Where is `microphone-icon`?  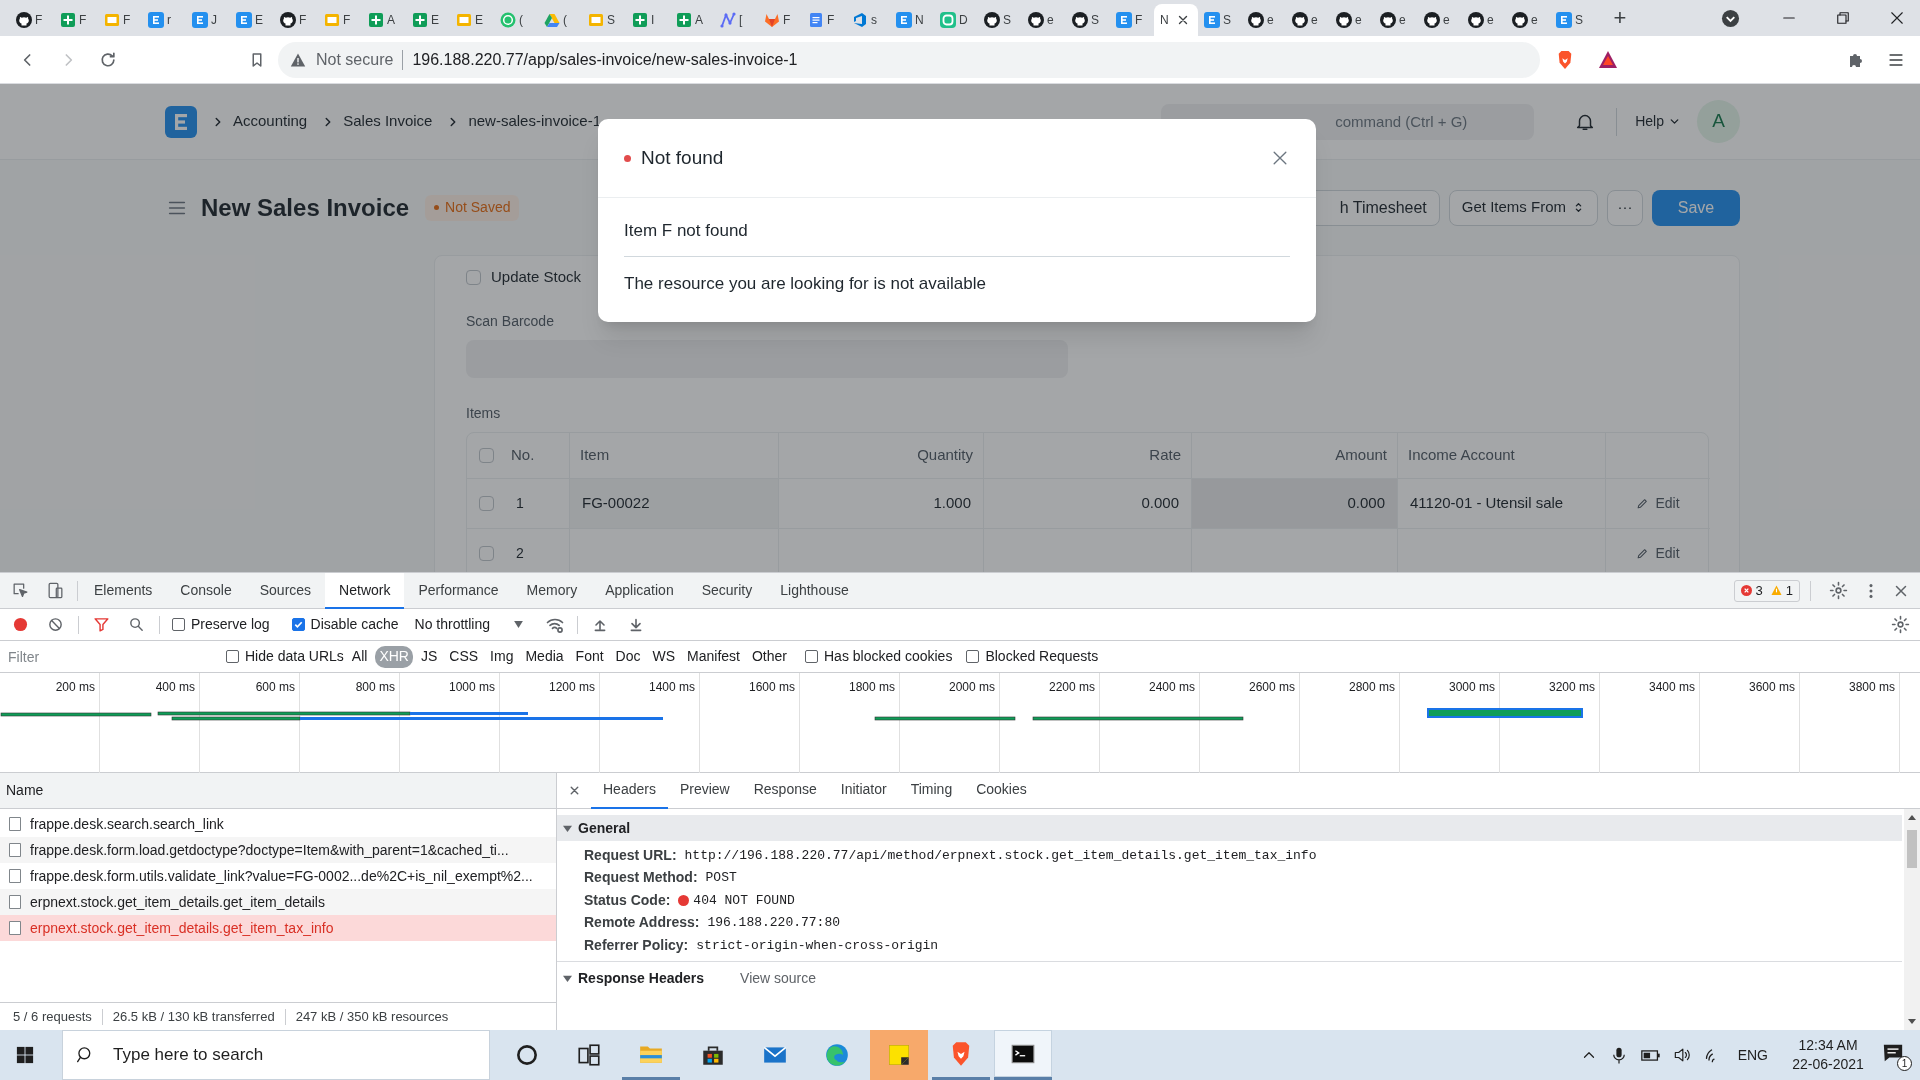 microphone-icon is located at coordinates (1618, 1055).